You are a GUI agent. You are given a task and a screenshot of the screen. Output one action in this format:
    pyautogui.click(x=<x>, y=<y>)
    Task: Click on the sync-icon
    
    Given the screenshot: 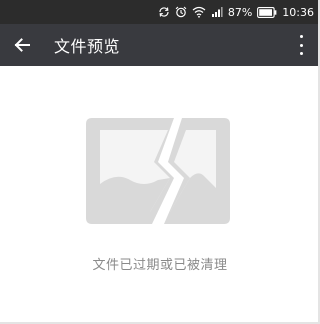 What is the action you would take?
    pyautogui.click(x=164, y=12)
    